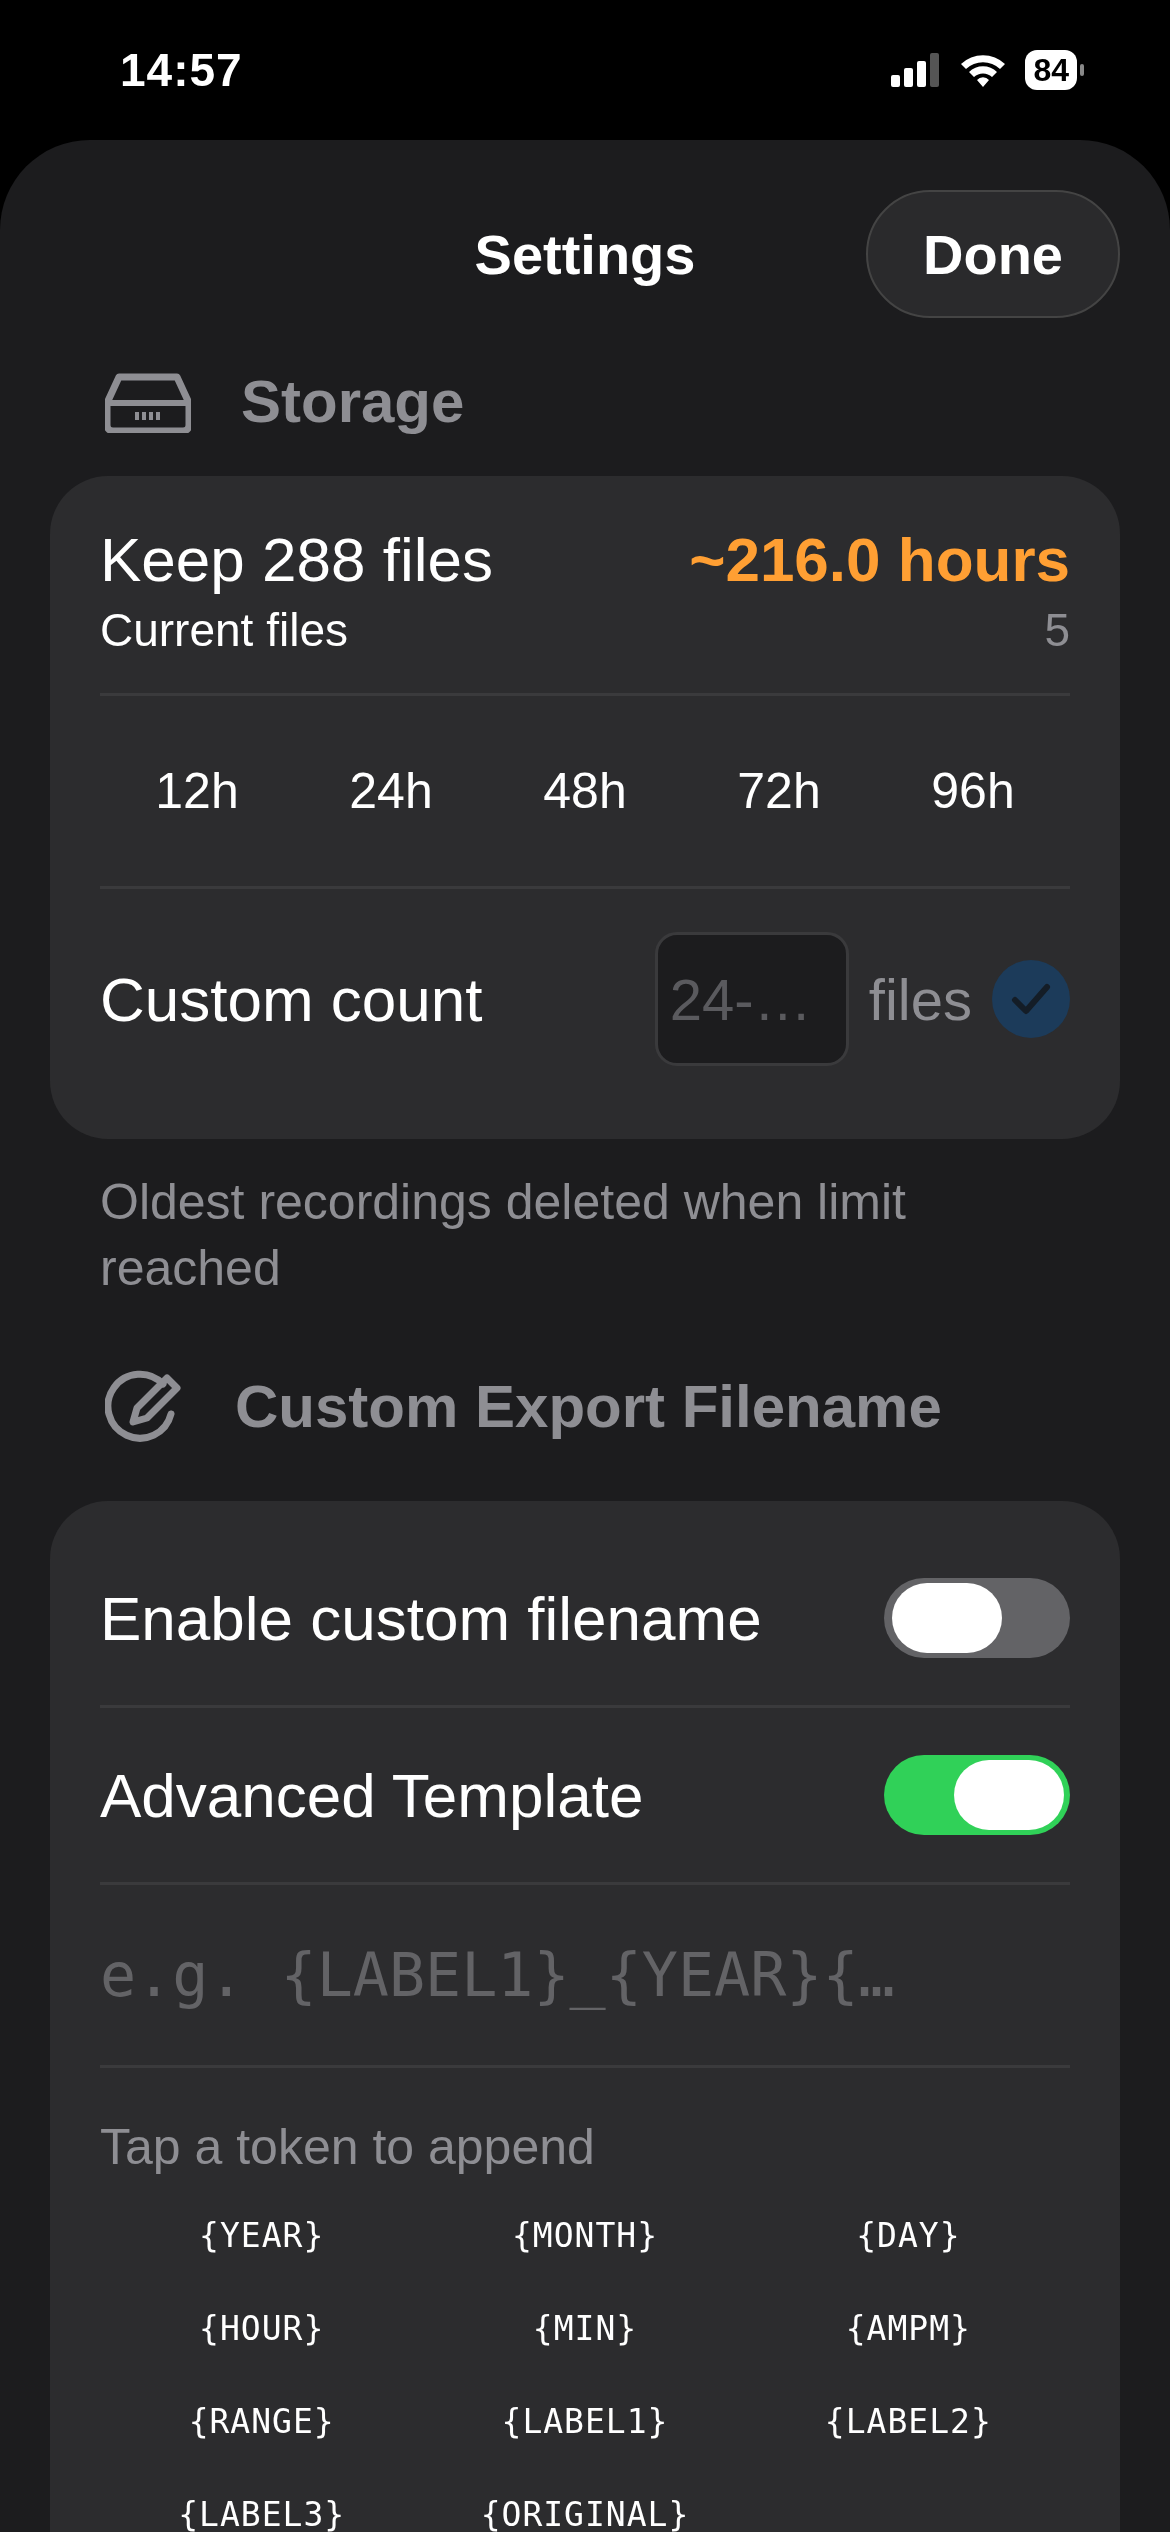 The image size is (1170, 2532). Describe the element at coordinates (1057, 630) in the screenshot. I see `current-files-value: 5` at that location.